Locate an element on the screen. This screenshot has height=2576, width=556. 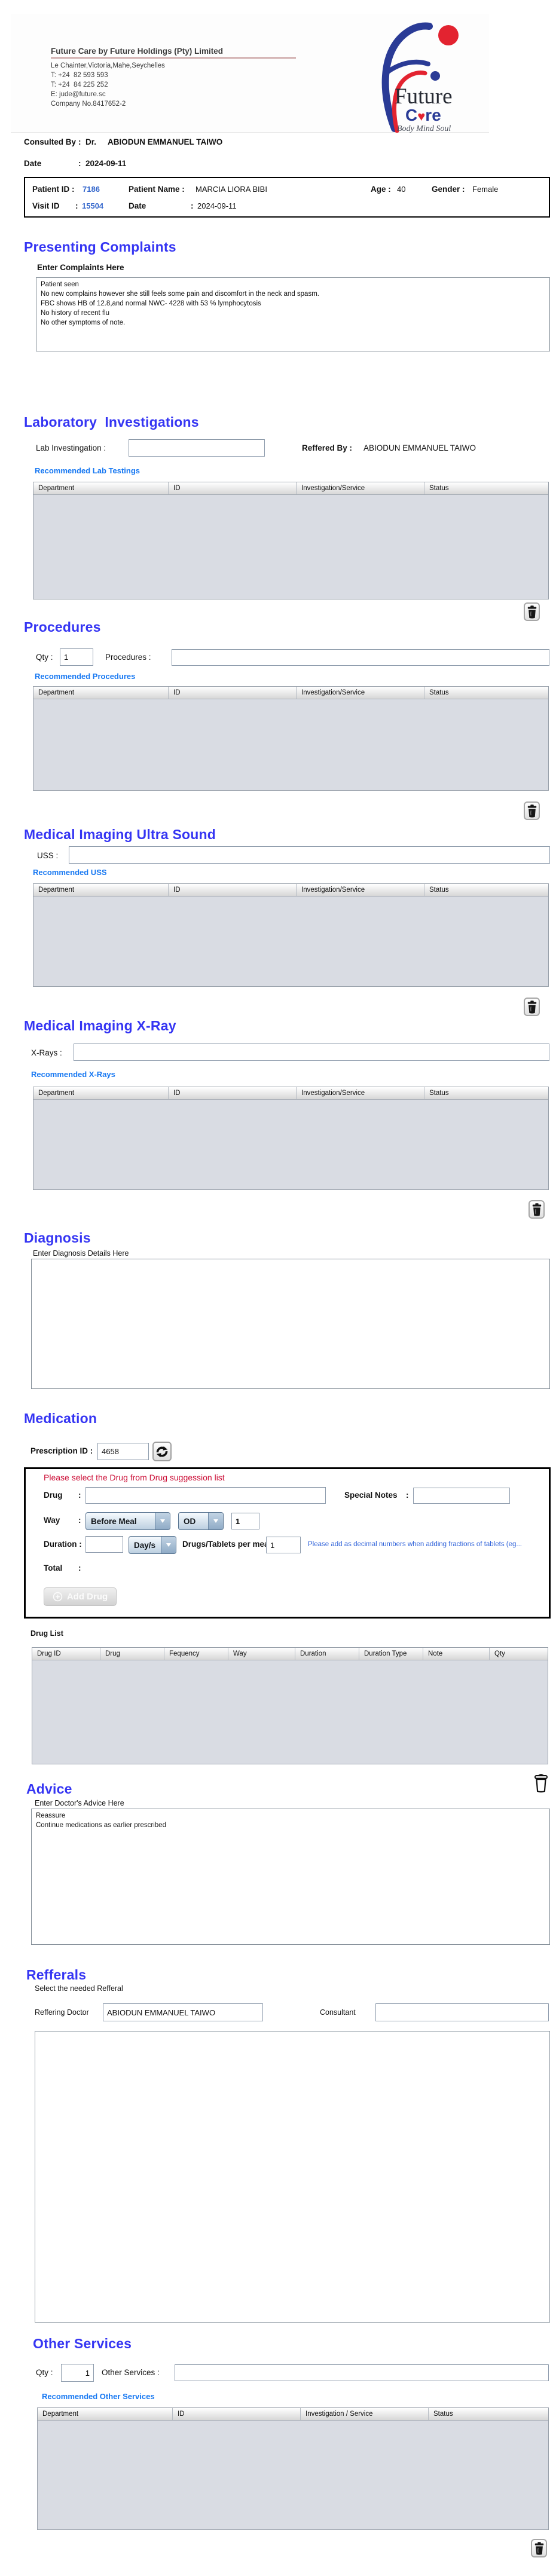
frequency-dropdown: OD is located at coordinates (201, 1521).